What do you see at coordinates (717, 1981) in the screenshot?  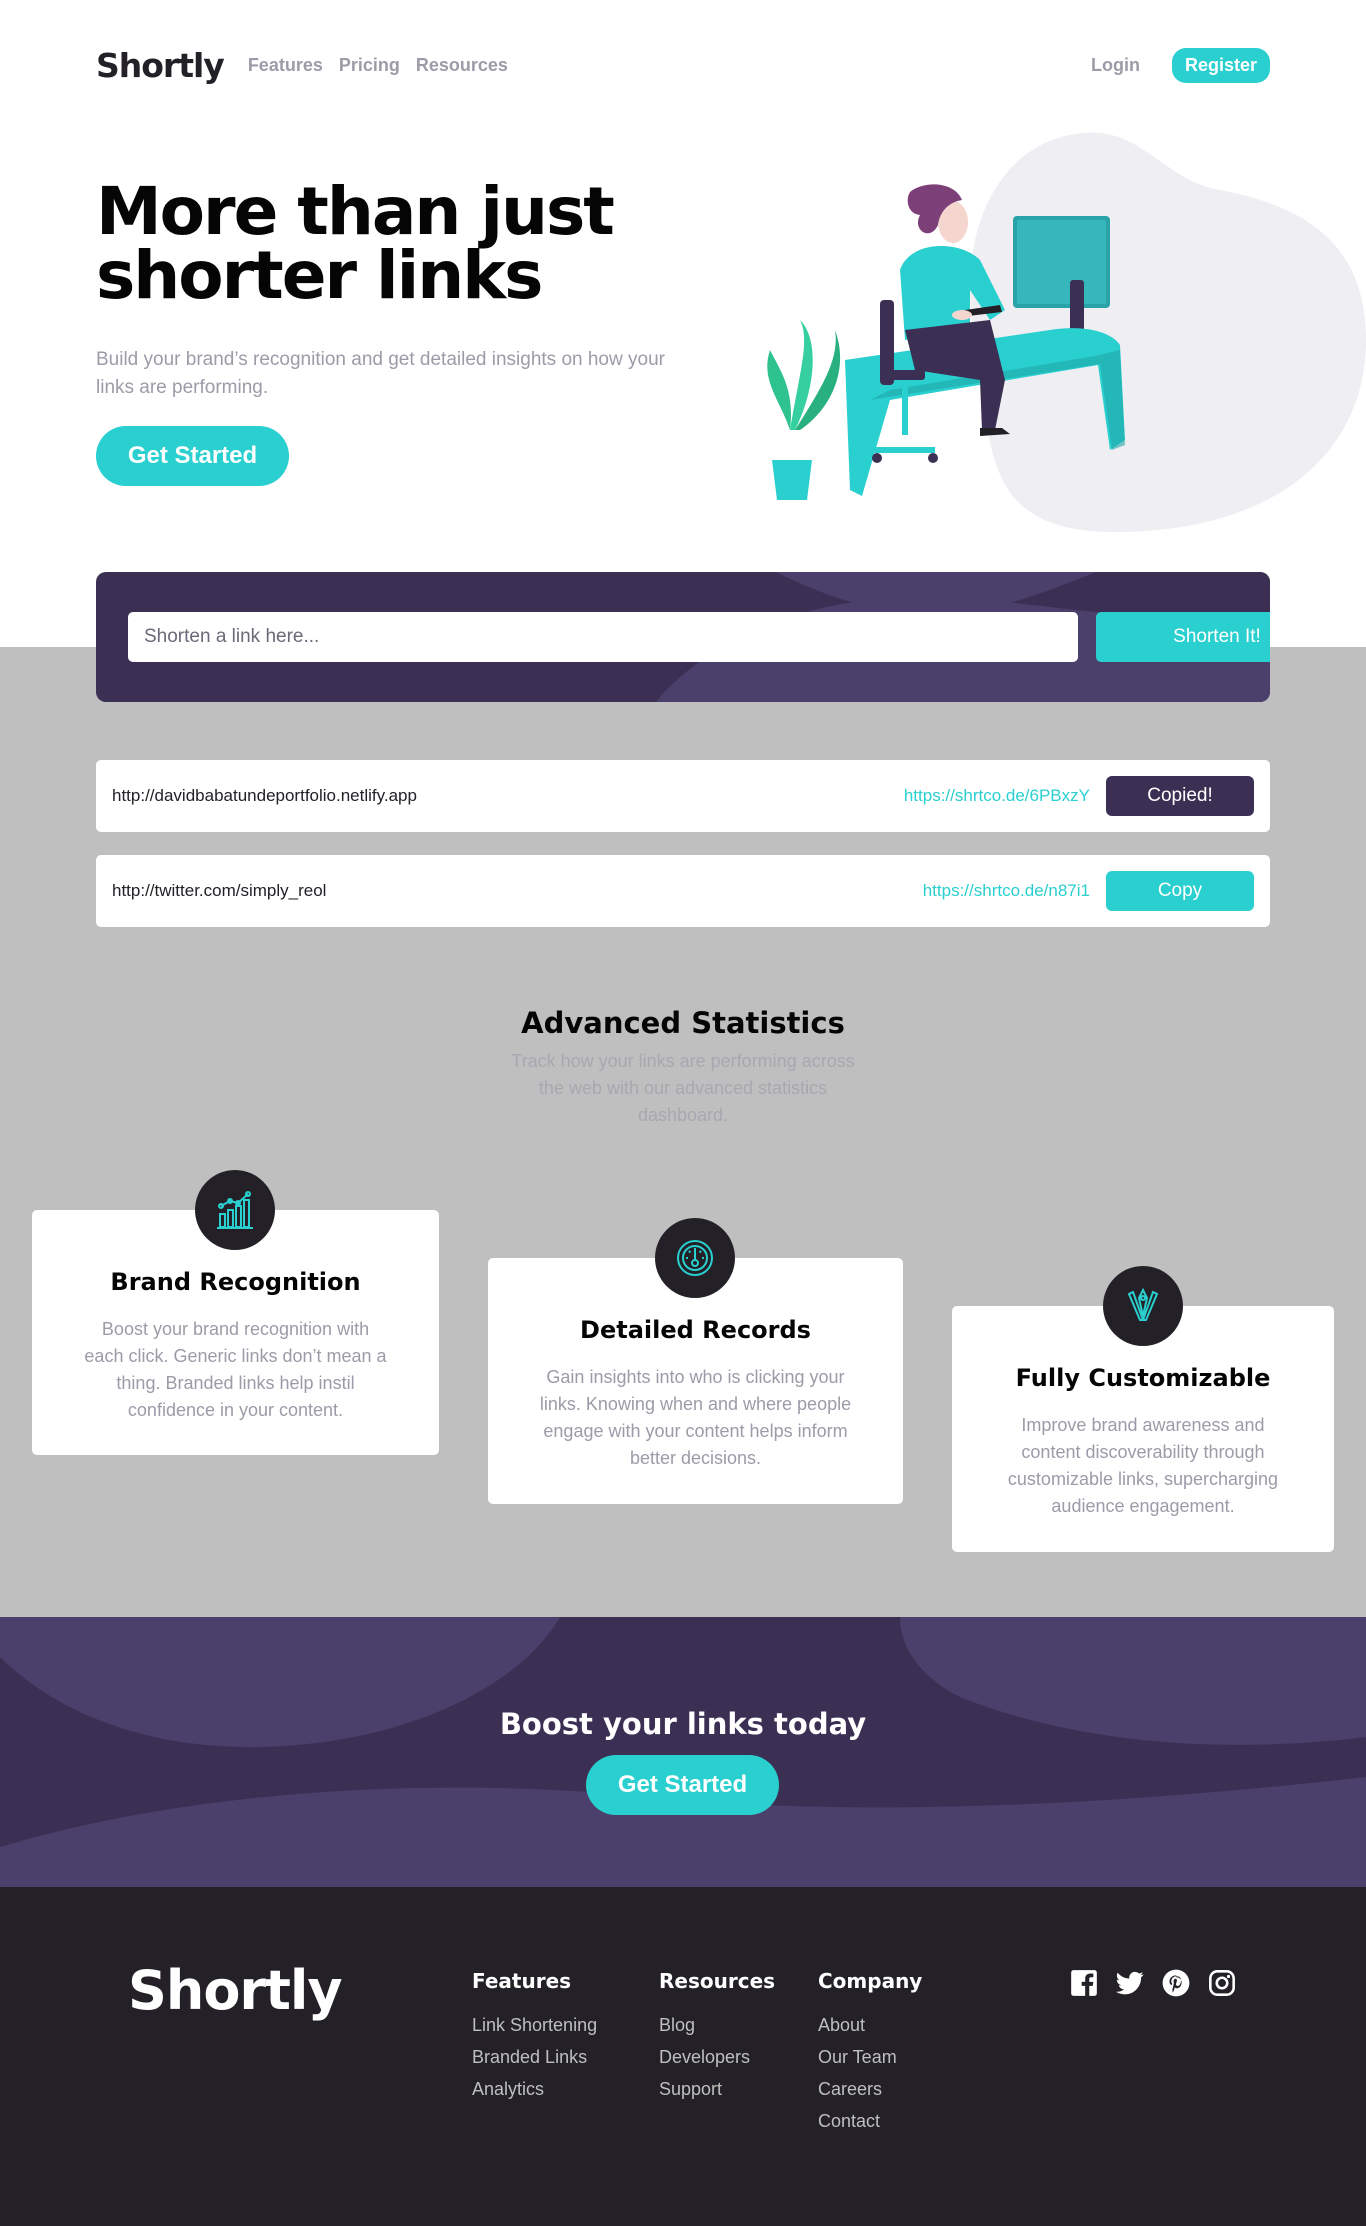 I see `footer-column-title: Resources` at bounding box center [717, 1981].